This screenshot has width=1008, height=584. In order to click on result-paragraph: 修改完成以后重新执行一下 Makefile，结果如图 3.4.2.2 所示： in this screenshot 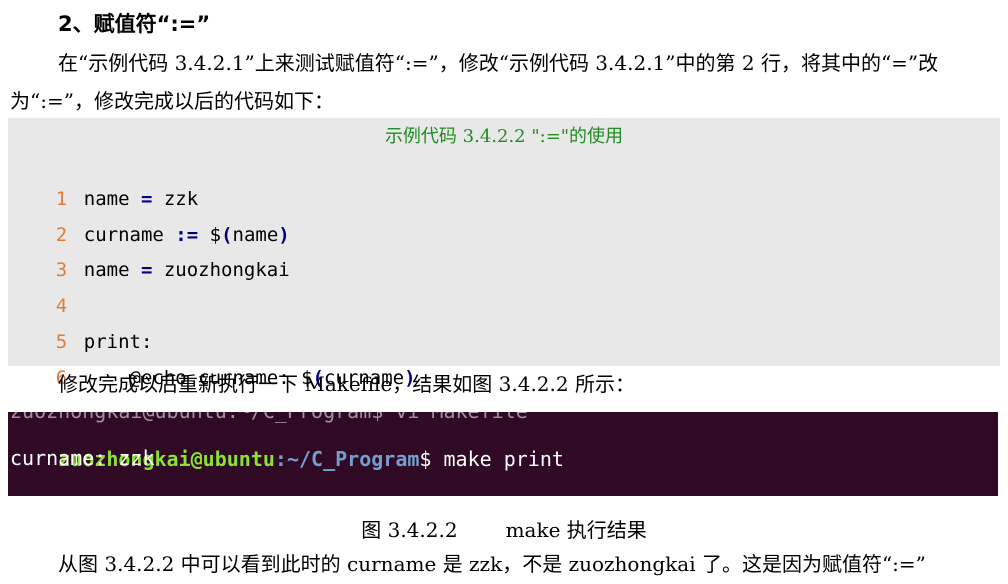, I will do `click(346, 384)`.